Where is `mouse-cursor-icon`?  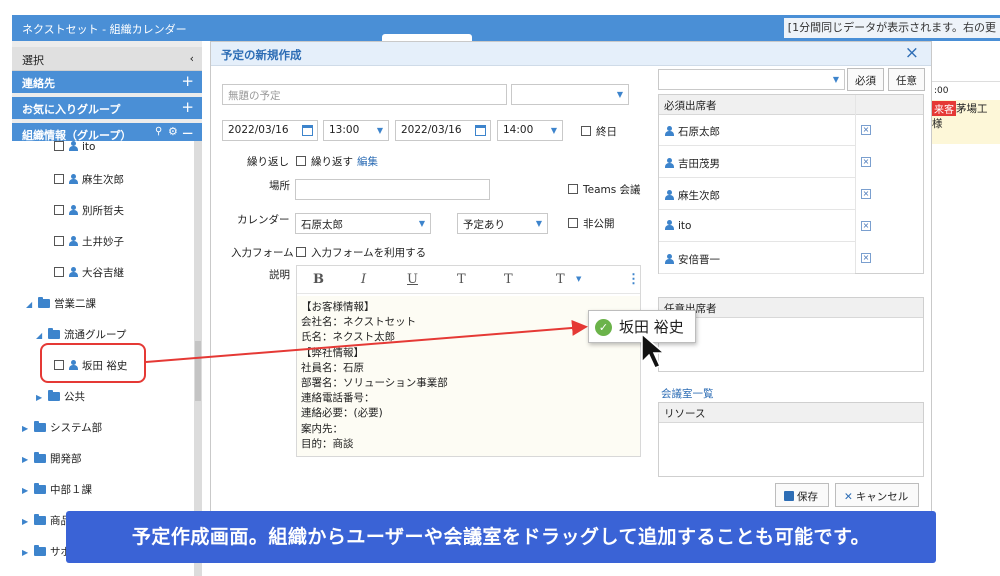
mouse-cursor-icon is located at coordinates (654, 350).